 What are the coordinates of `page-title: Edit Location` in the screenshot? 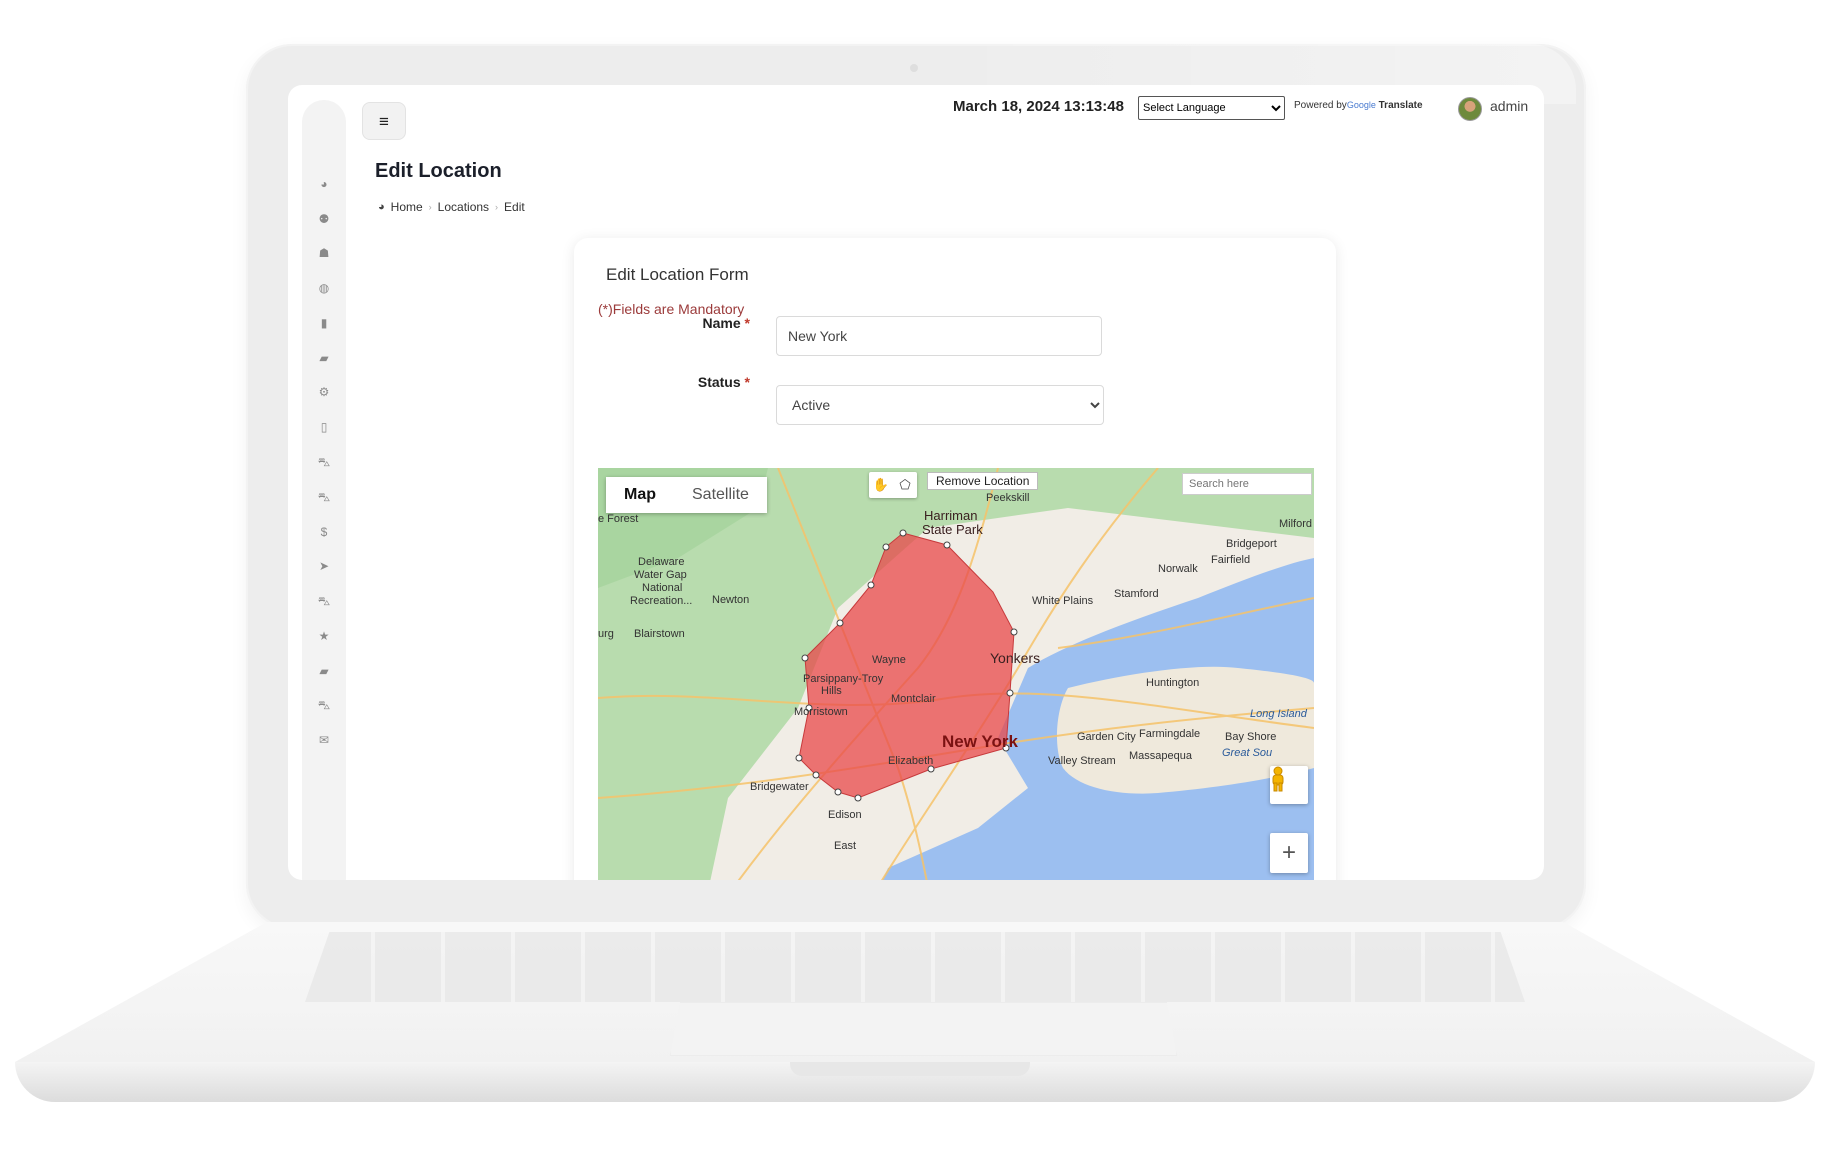 It's located at (438, 171).